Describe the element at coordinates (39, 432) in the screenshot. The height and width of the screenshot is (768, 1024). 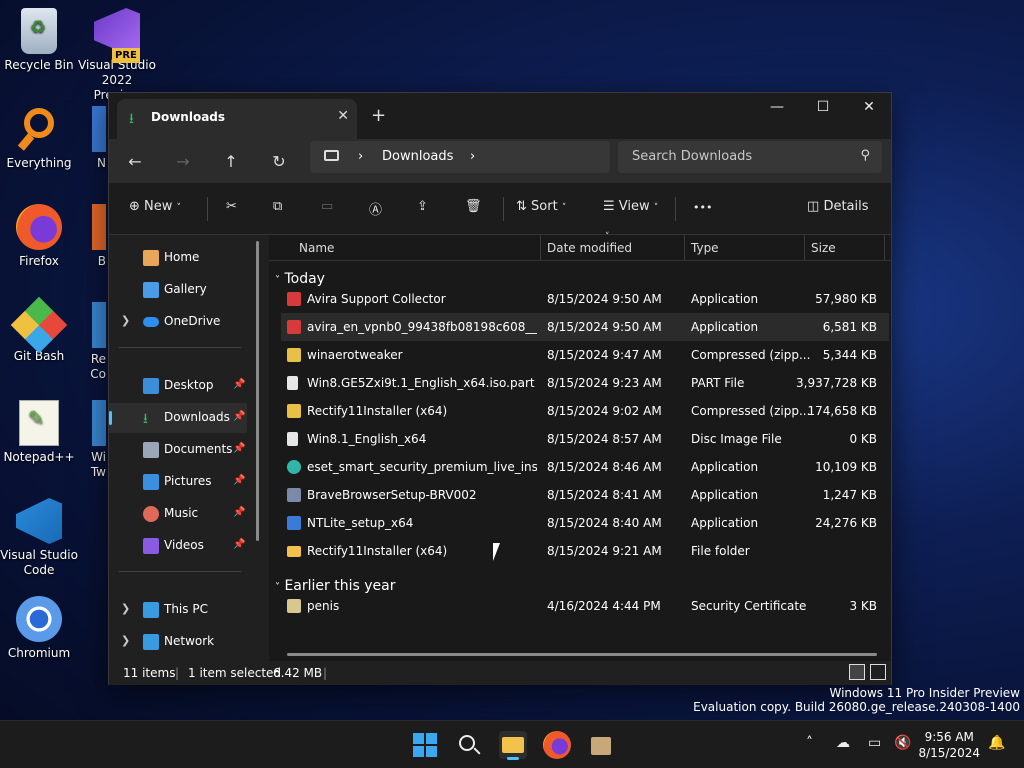
I see `desktop-icon-notepad-plus-plus: ✎ Notepad++` at that location.